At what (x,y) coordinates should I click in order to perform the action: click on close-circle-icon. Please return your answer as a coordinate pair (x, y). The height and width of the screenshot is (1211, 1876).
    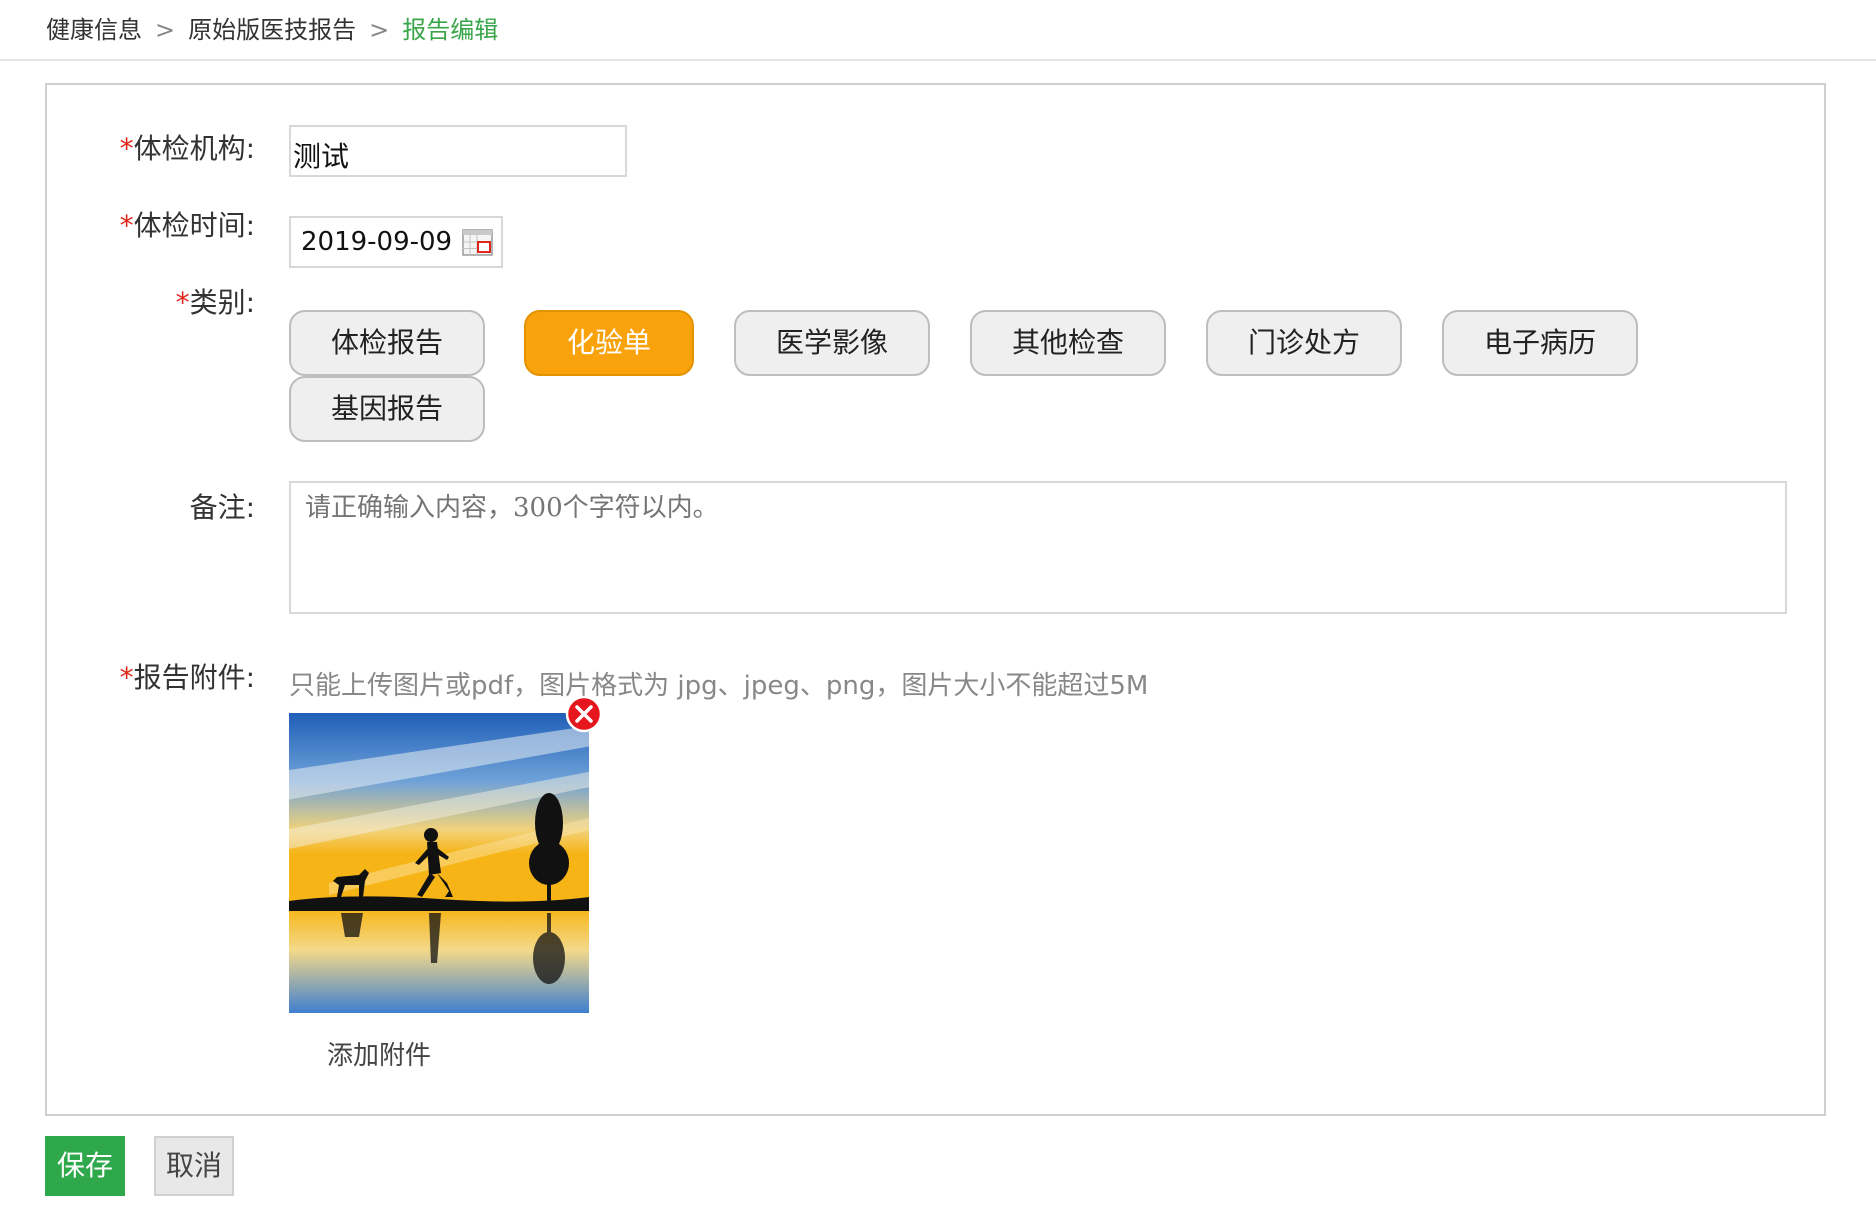
    Looking at the image, I should click on (584, 714).